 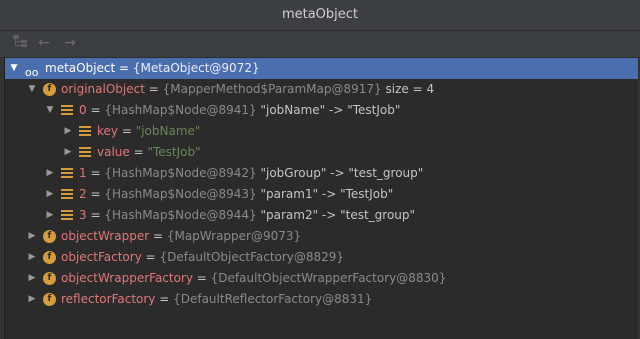 I want to click on object-reference: {DefaultReflectorFactory@8831}, so click(x=273, y=299).